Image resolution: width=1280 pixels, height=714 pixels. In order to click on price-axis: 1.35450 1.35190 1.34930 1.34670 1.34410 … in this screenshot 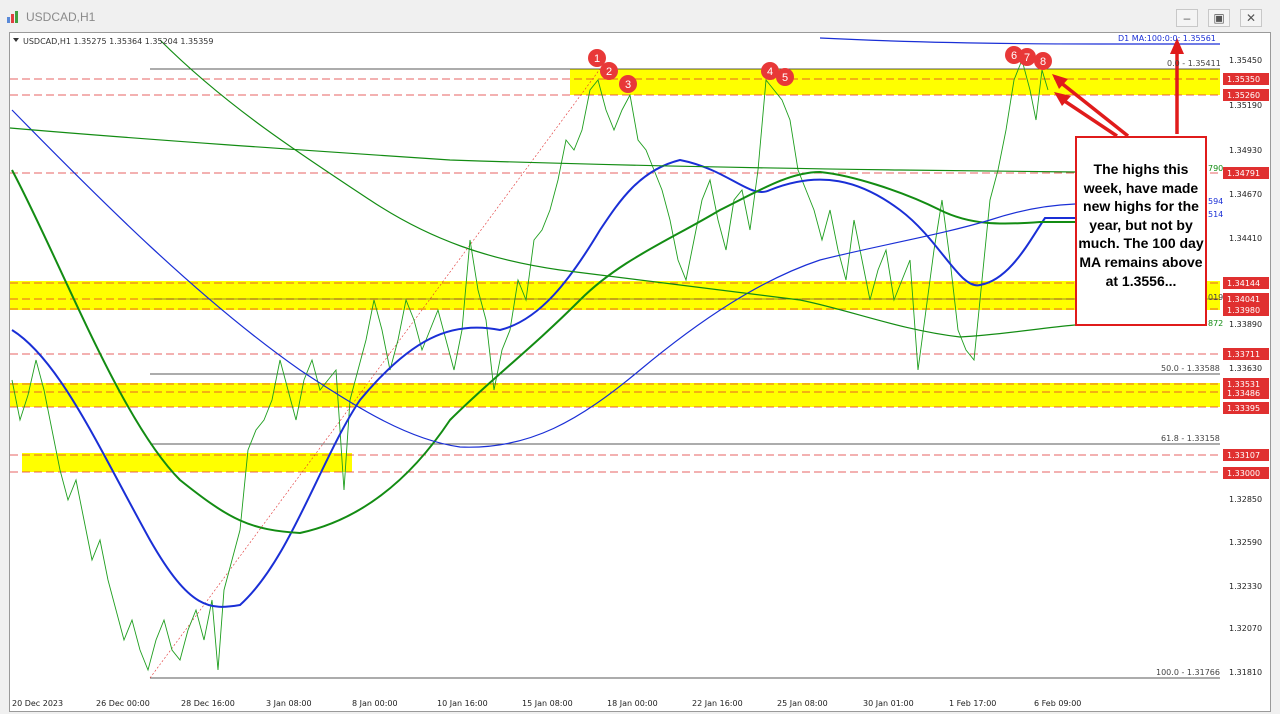, I will do `click(1245, 366)`.